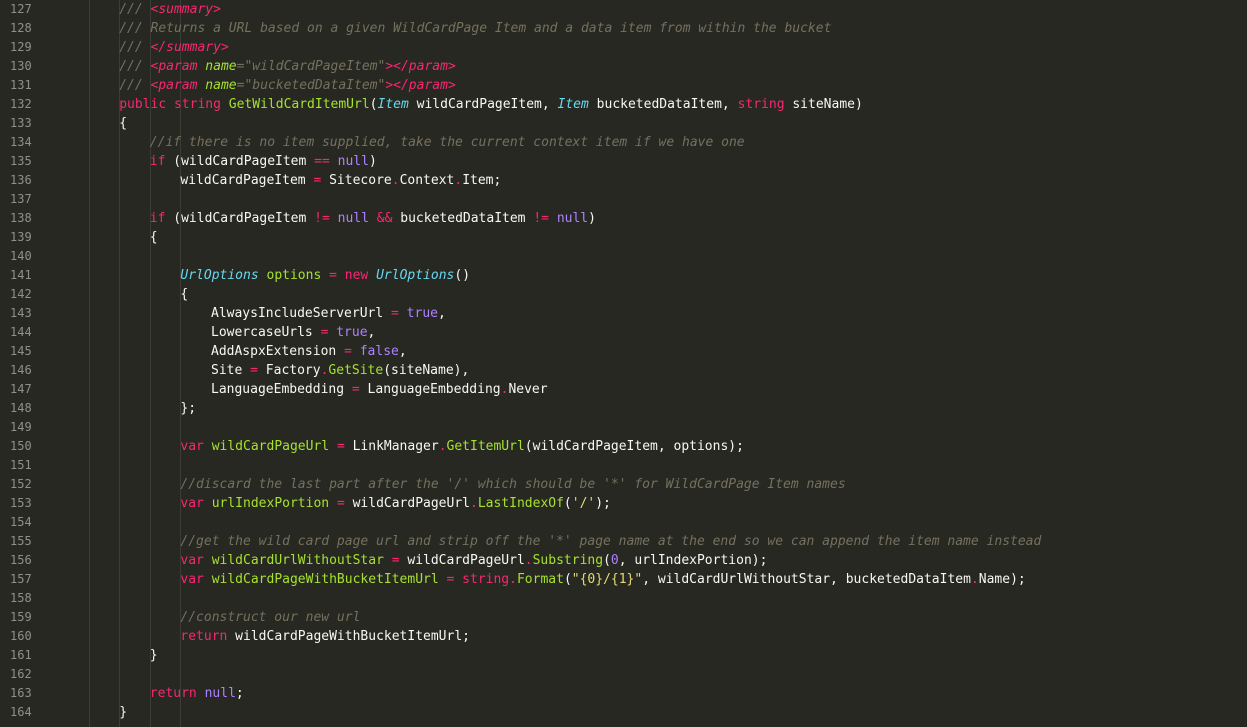 The width and height of the screenshot is (1247, 727). What do you see at coordinates (301, 313) in the screenshot?
I see `code-token: AlwaysIncludeServerUrl` at bounding box center [301, 313].